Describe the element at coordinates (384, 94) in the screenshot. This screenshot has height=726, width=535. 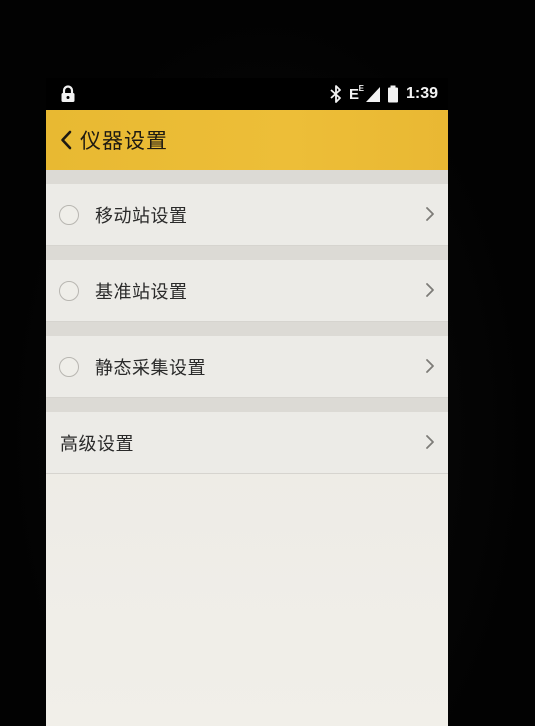
I see `status-icons: EE 1:39` at that location.